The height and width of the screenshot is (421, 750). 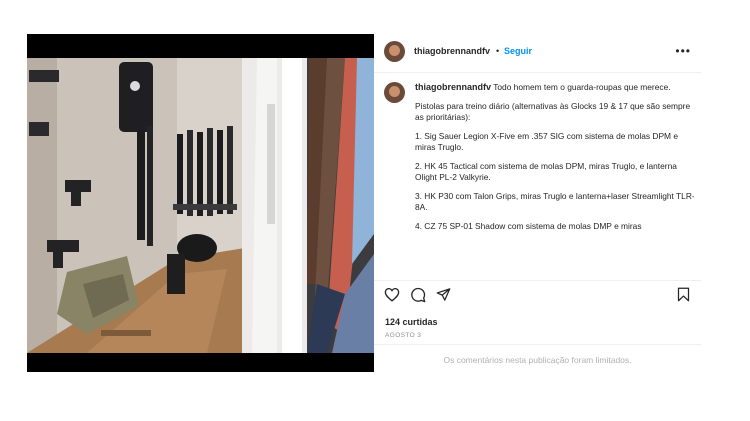 I want to click on bookmark-icon, so click(x=683, y=294).